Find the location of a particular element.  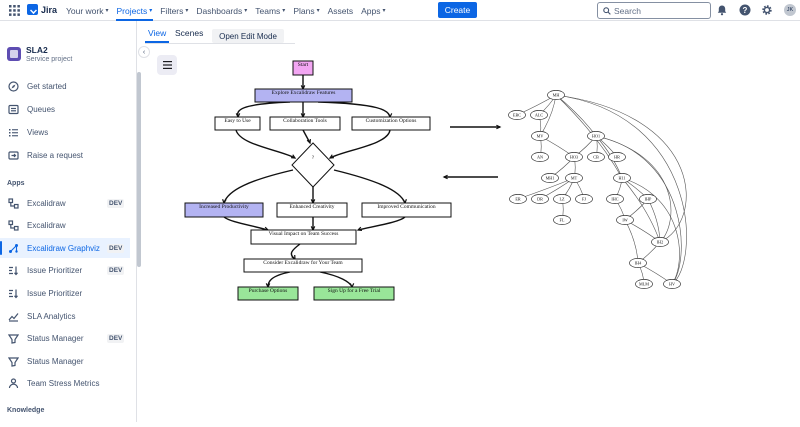

enhanced-creativity-node-label: Enhanced Creativity is located at coordinates (311, 207).